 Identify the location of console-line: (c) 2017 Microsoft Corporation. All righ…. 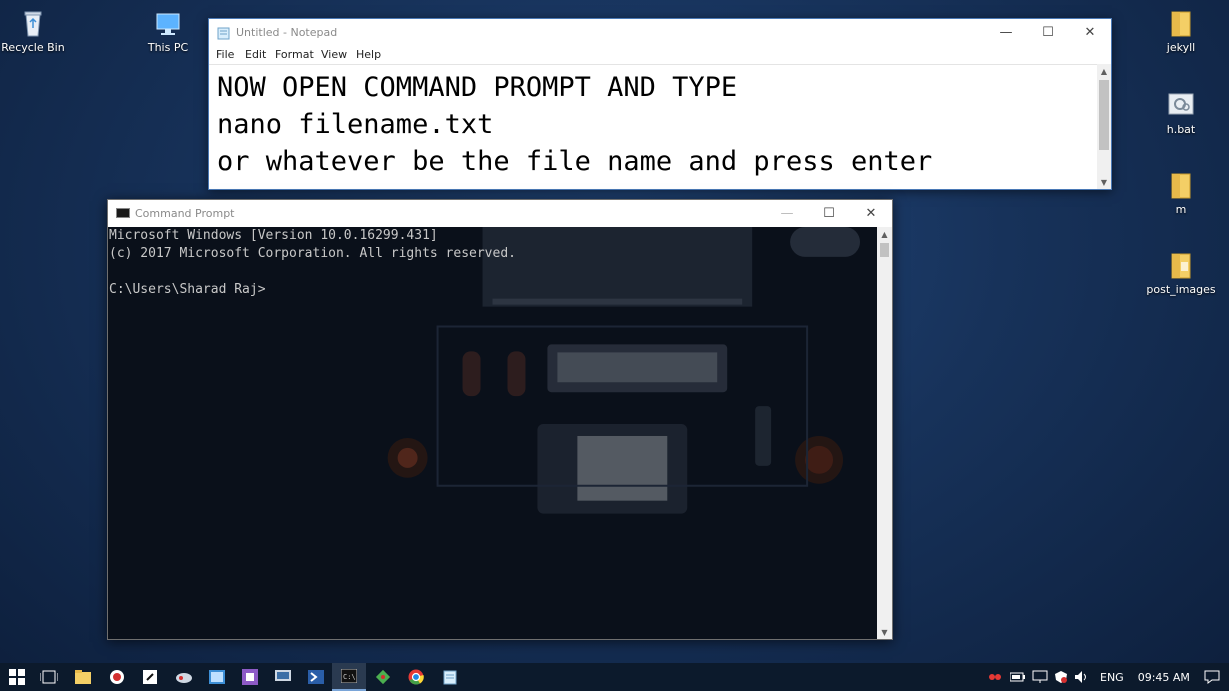
(312, 253).